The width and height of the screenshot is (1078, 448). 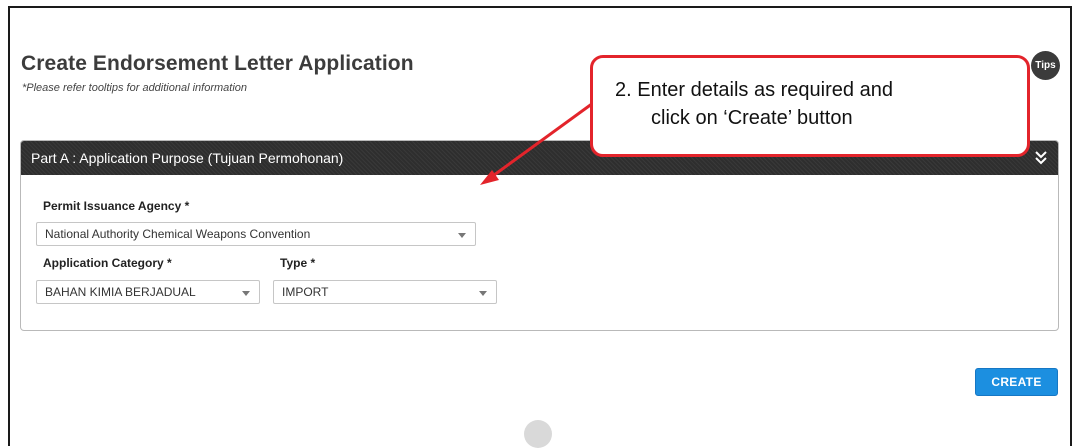 I want to click on callout-line-1: 2. Enter details as required and, so click(x=754, y=90).